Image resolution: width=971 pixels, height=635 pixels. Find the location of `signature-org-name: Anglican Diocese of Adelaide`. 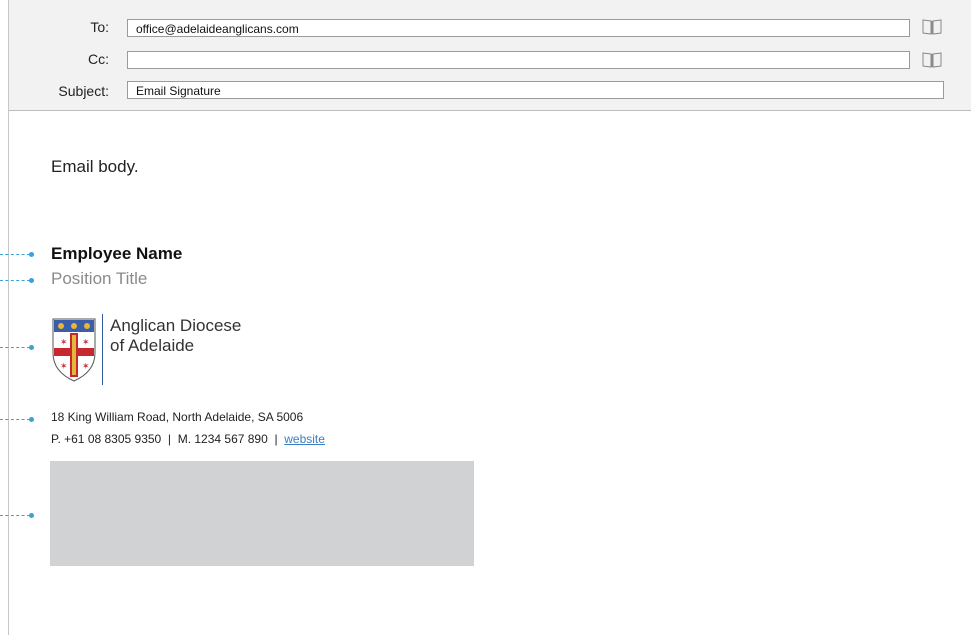

signature-org-name: Anglican Diocese of Adelaide is located at coordinates (175, 336).